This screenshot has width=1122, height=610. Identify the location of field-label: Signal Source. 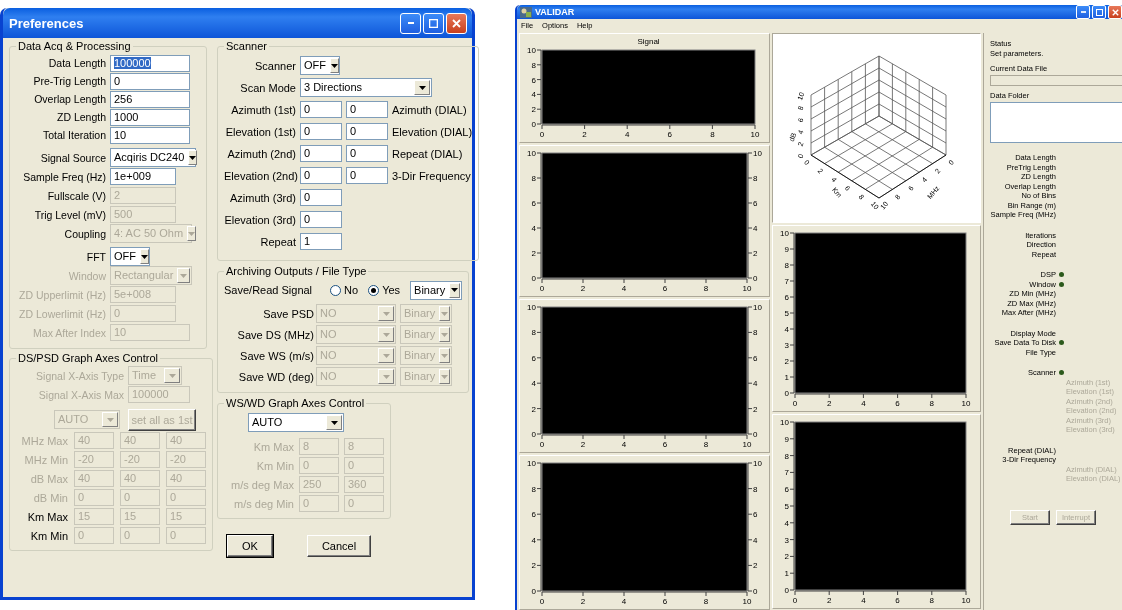
(72, 157).